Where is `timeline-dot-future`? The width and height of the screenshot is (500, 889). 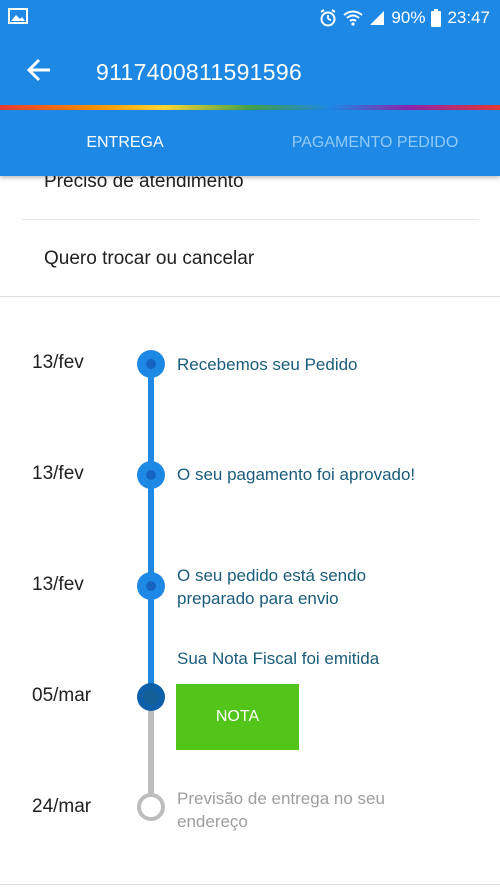
timeline-dot-future is located at coordinates (151, 807).